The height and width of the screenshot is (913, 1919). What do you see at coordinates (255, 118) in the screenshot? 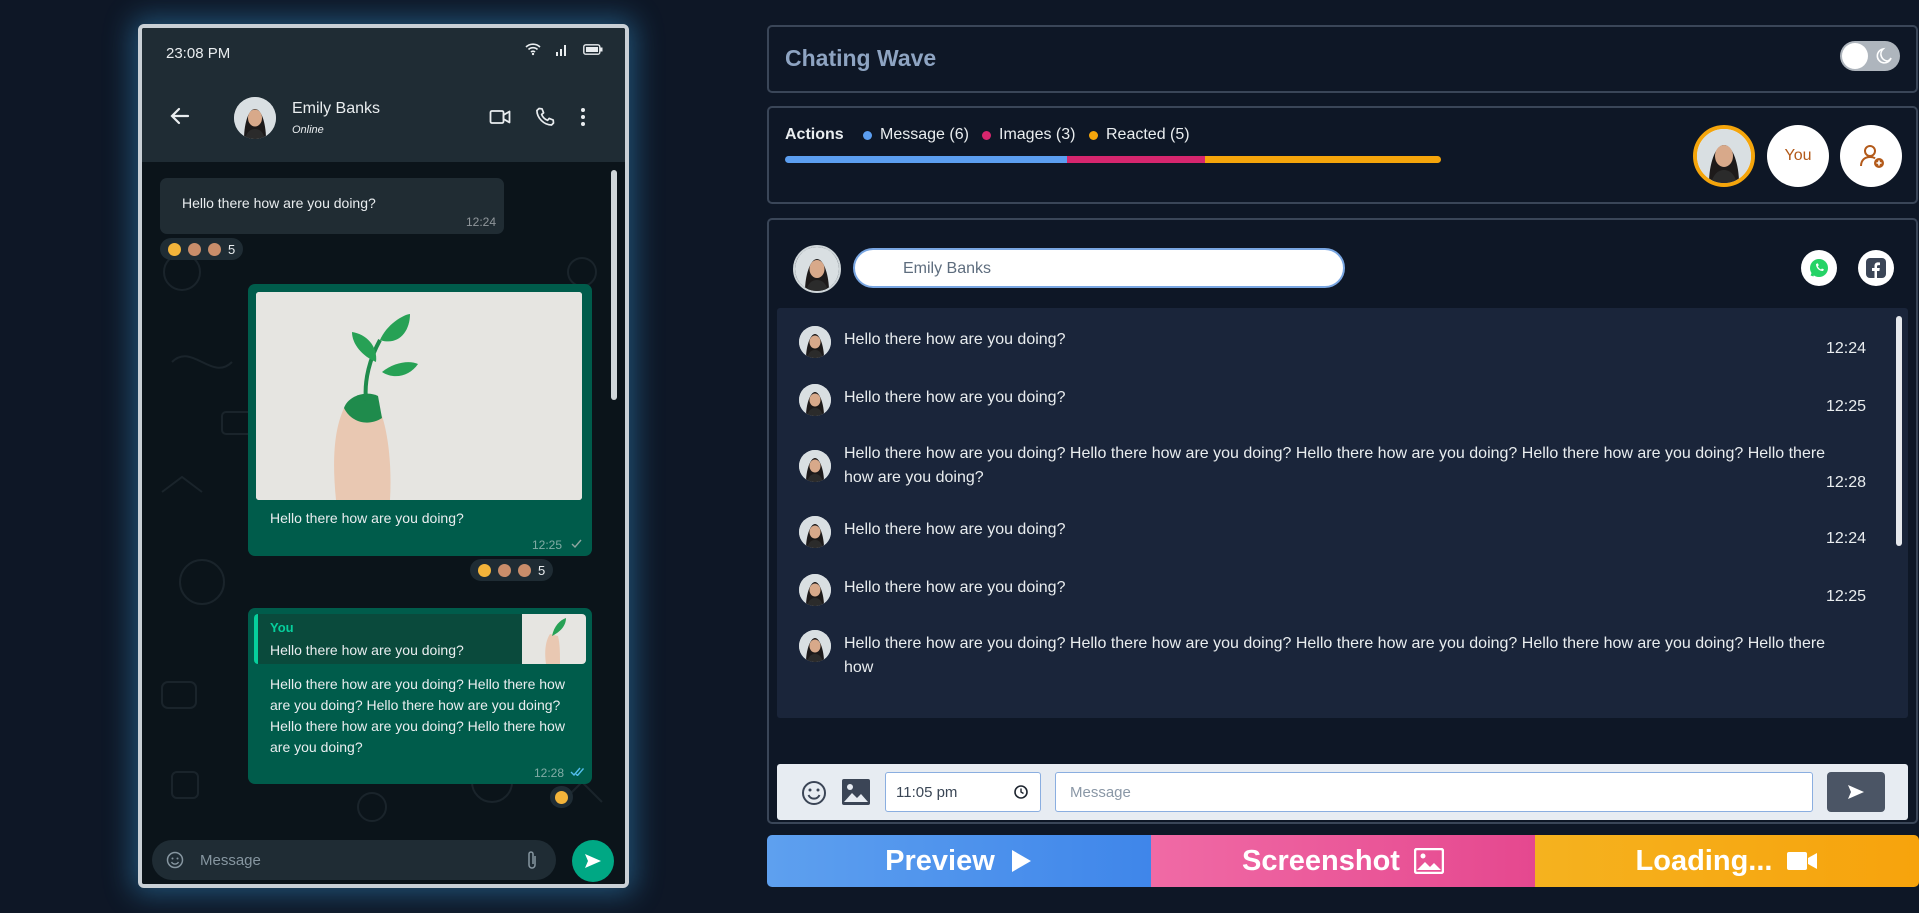
I see `contact-avatar` at bounding box center [255, 118].